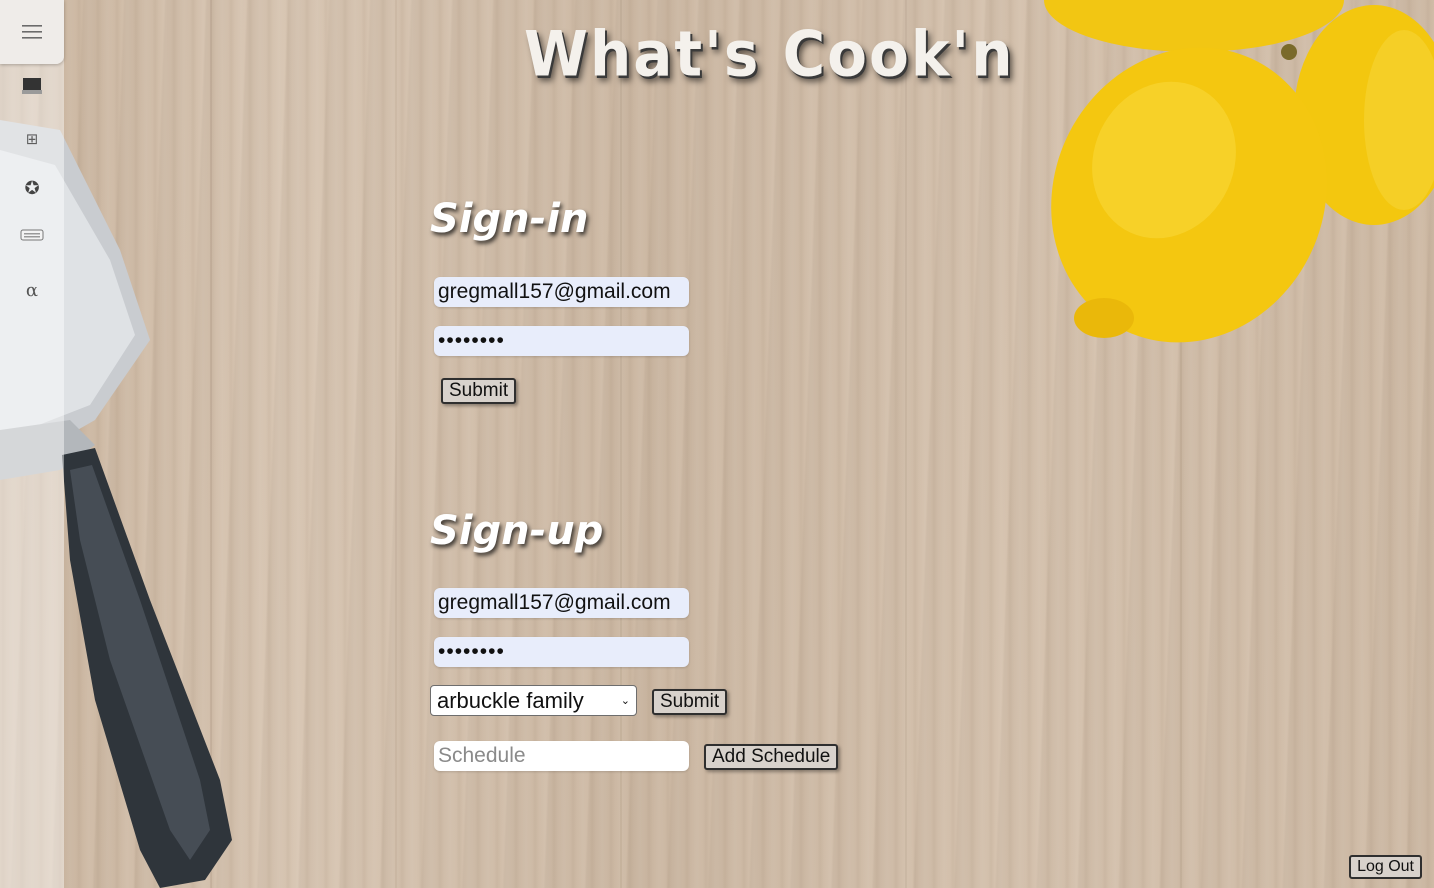  I want to click on signup-email-input, so click(561, 603).